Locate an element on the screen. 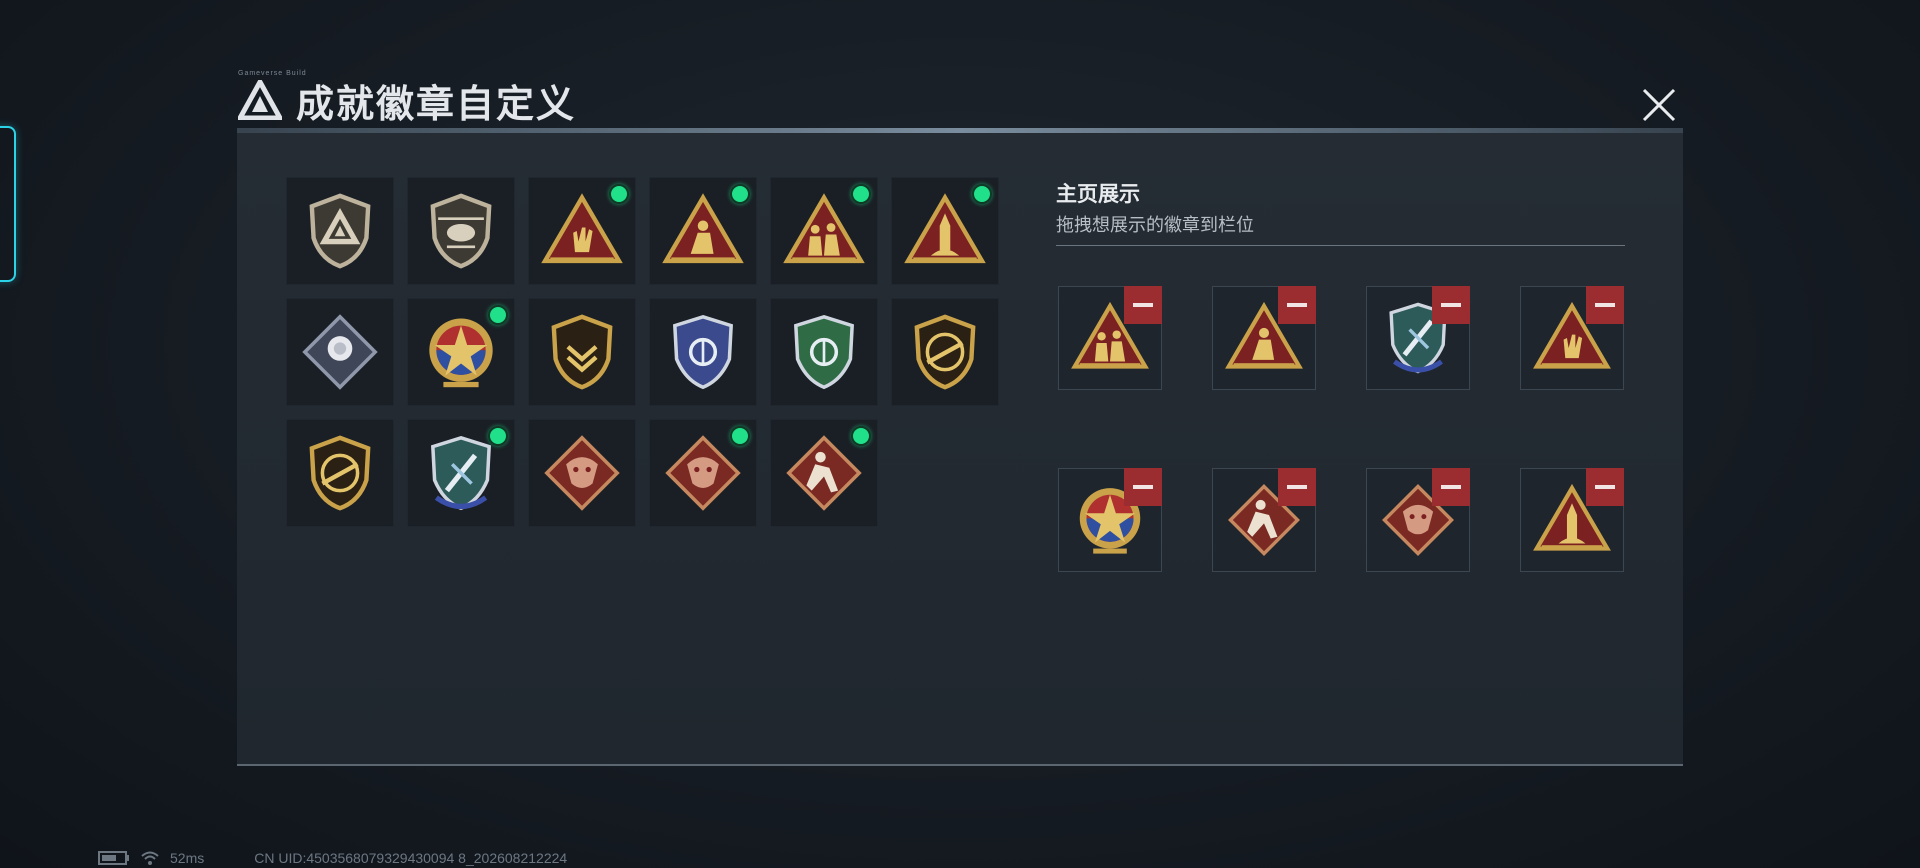  showcase-slot-grid is located at coordinates (1343, 429).